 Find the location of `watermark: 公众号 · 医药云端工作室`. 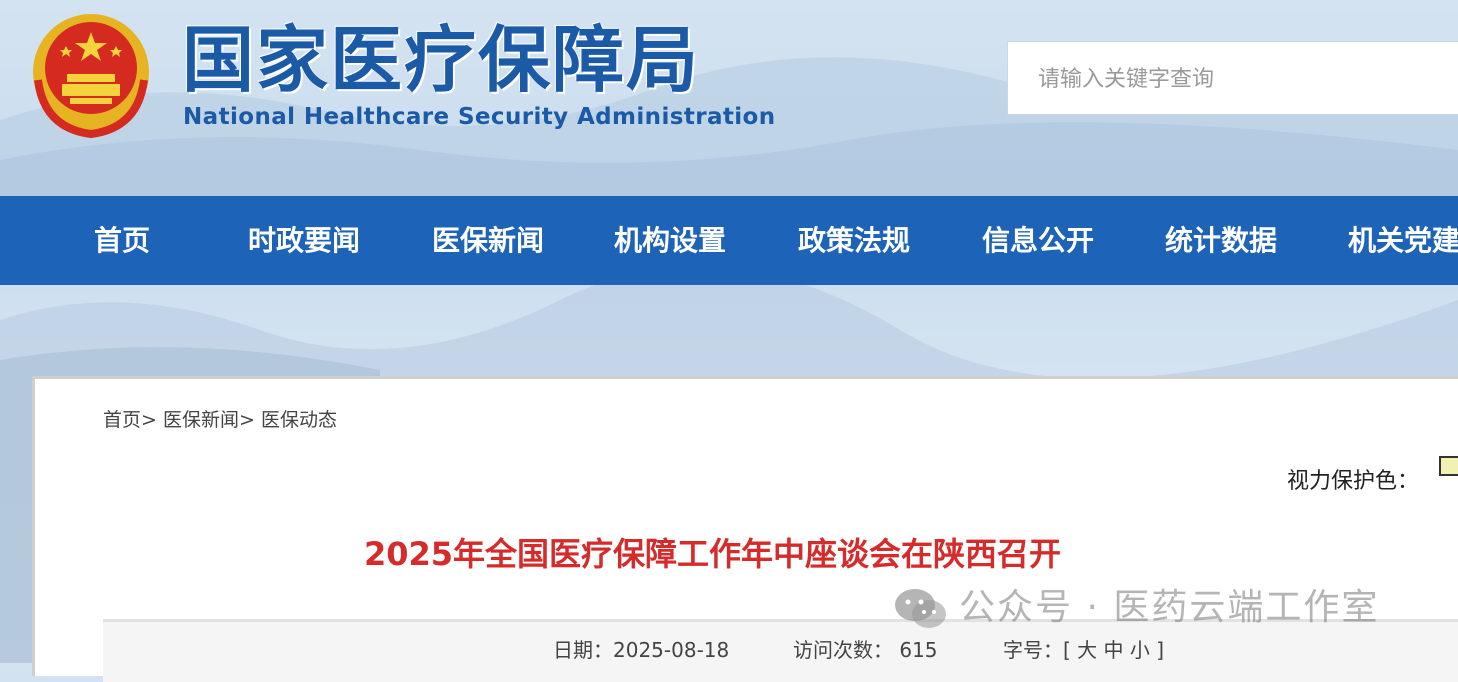

watermark: 公众号 · 医药云端工作室 is located at coordinates (1136, 604).